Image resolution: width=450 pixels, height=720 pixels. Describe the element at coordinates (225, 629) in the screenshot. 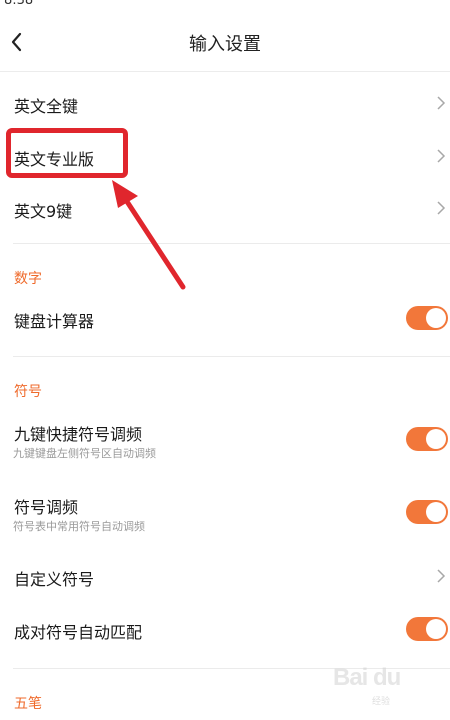

I see `settings-row-paired-symbol-matching: 成对符号自动匹配` at that location.